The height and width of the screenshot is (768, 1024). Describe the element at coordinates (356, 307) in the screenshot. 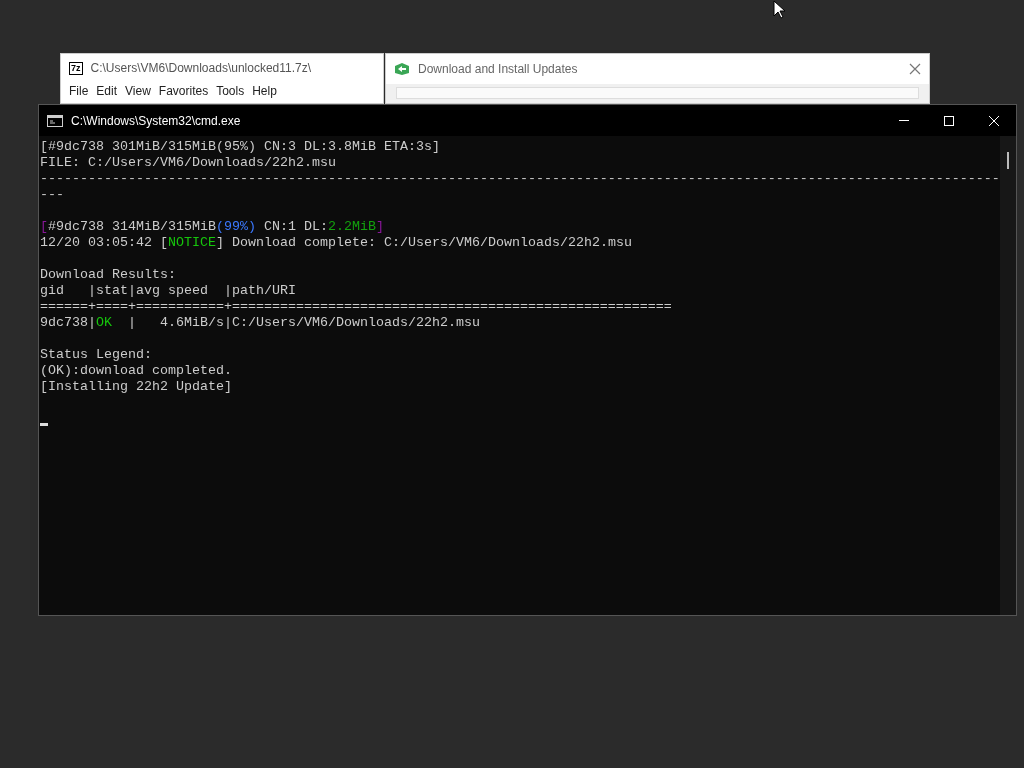

I see `console-line: ======+====+===========+=======================================================` at that location.